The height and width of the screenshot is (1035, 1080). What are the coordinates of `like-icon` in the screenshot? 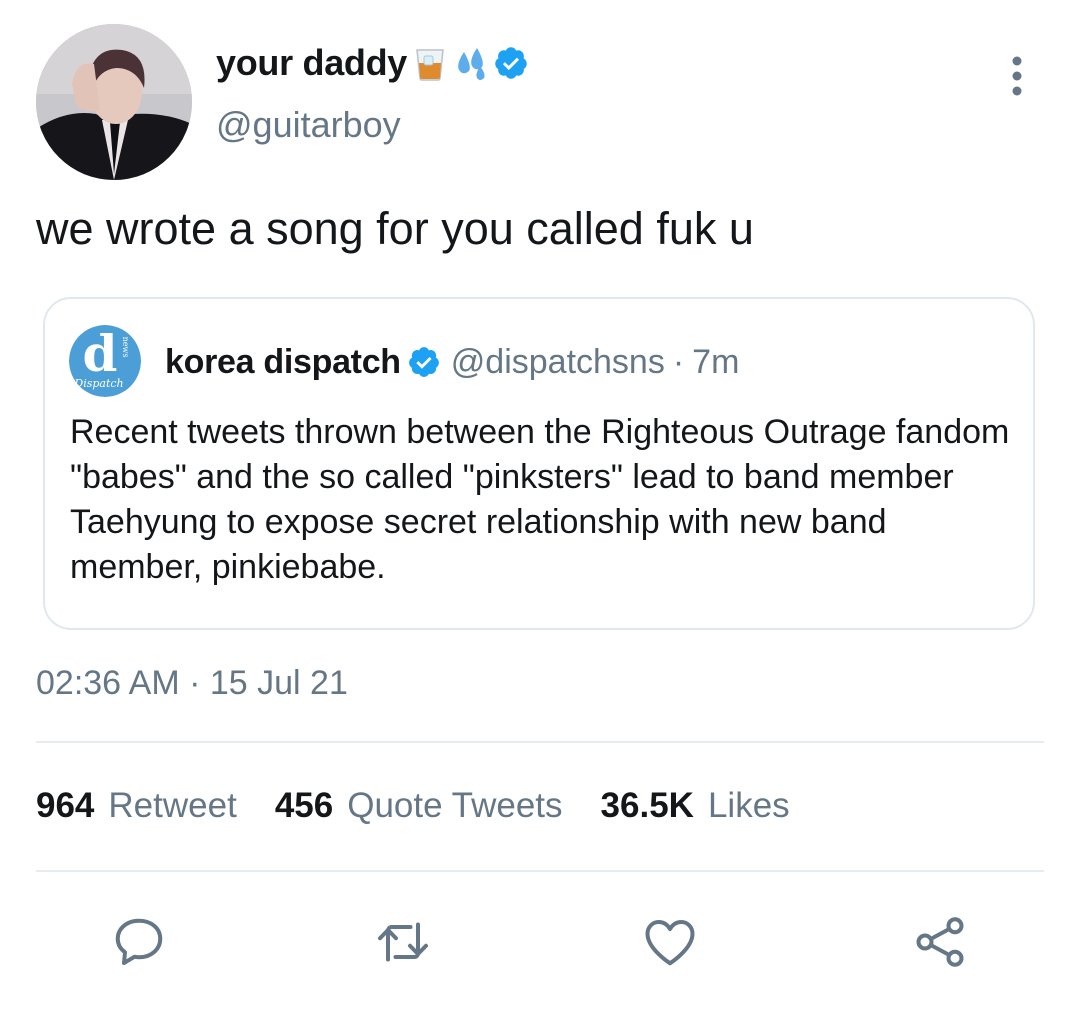 It's located at (670, 942).